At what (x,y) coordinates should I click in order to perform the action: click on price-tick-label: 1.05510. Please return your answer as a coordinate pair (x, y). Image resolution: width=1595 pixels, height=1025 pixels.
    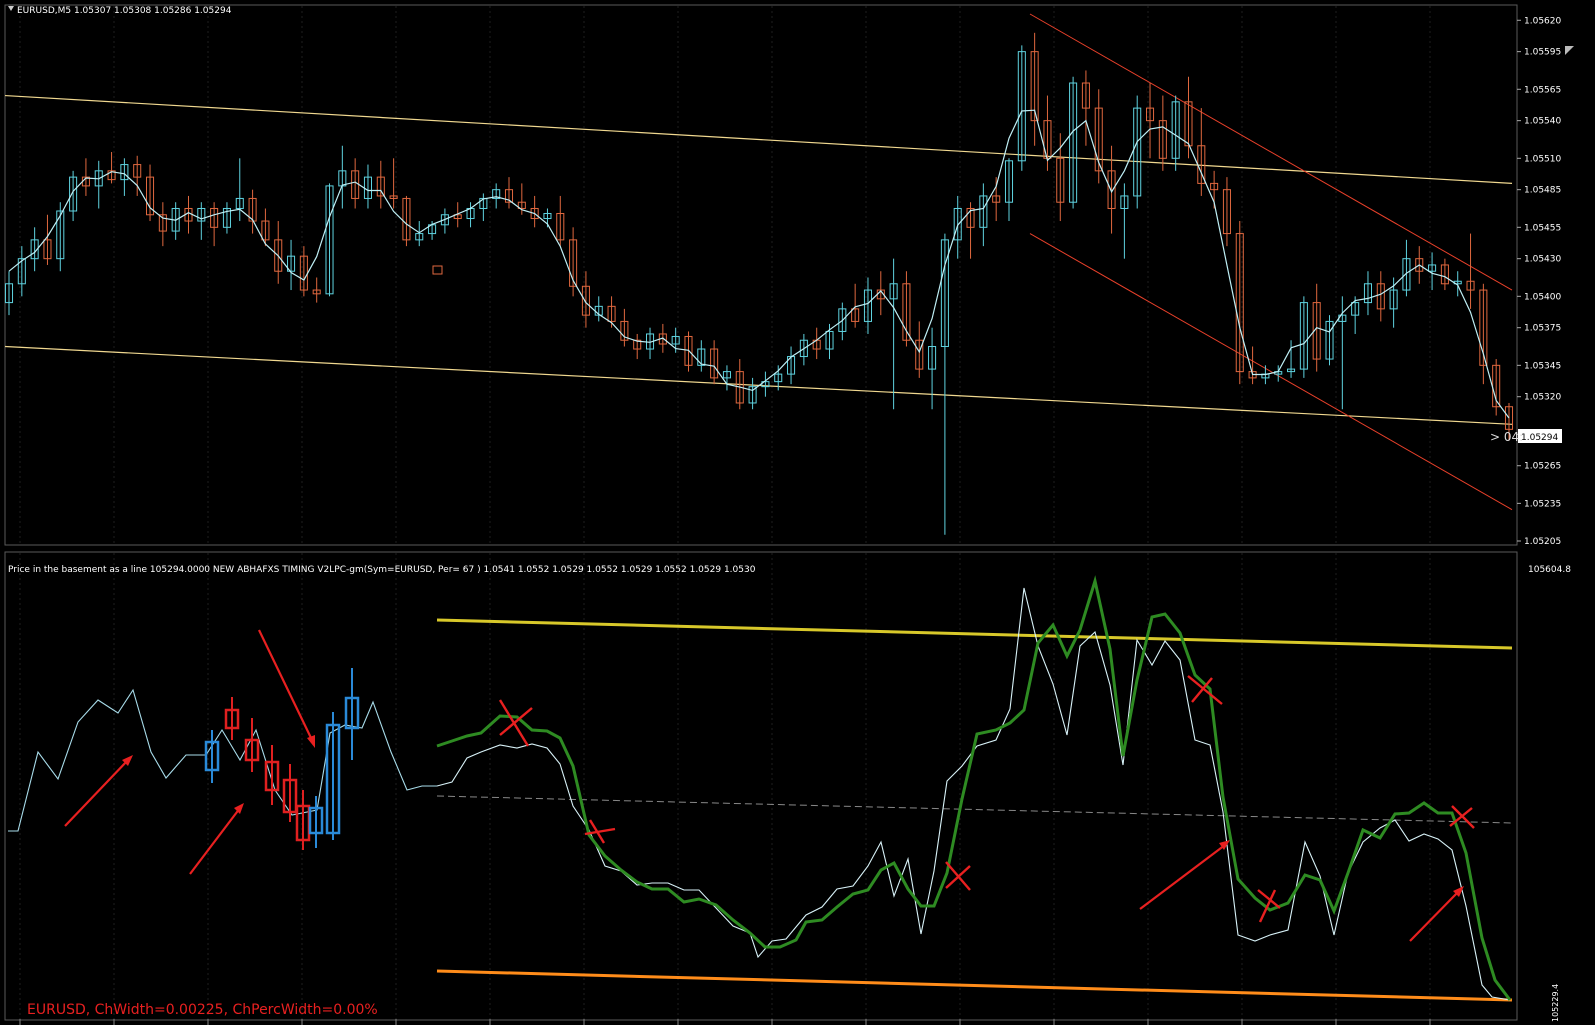
    Looking at the image, I should click on (1542, 159).